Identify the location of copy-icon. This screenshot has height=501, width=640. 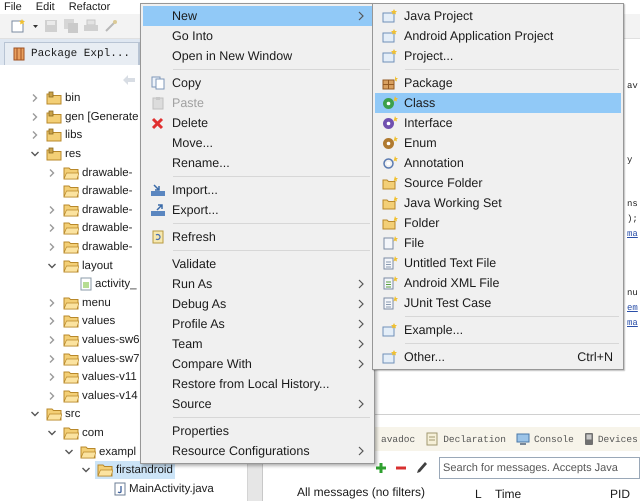
(157, 83).